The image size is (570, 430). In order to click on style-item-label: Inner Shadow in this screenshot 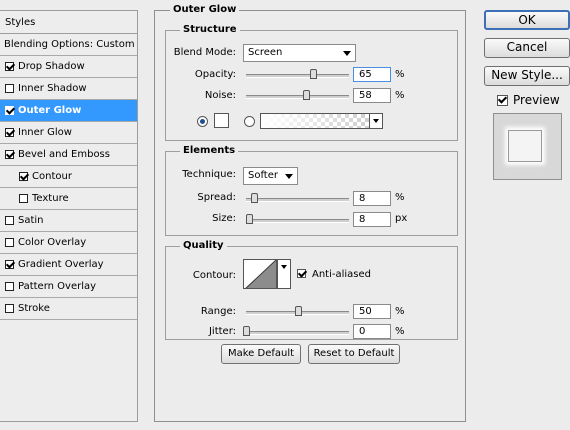, I will do `click(52, 88)`.